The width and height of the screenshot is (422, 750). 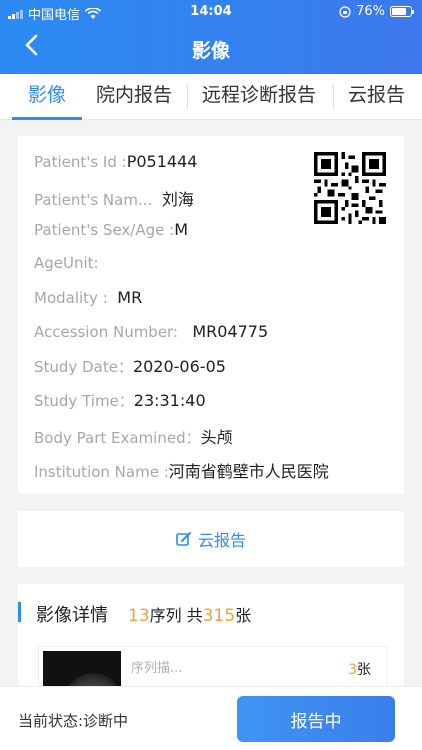 I want to click on image-detail-title: 影像详情, so click(x=72, y=615).